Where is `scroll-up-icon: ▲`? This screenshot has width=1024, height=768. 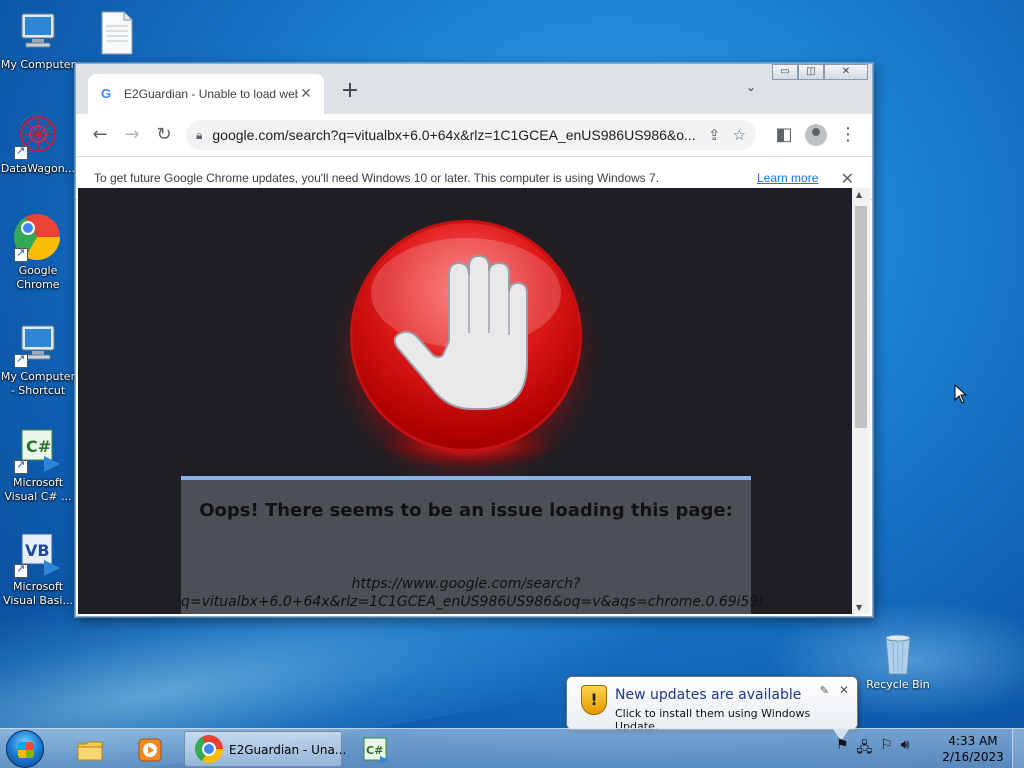 scroll-up-icon: ▲ is located at coordinates (859, 194).